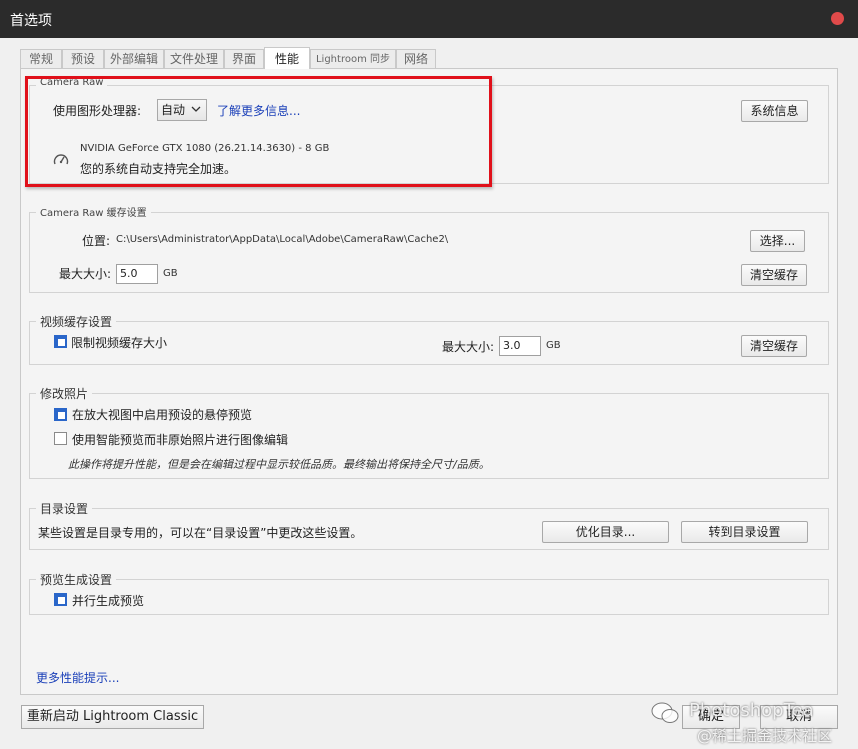  I want to click on highlight-box, so click(258, 131).